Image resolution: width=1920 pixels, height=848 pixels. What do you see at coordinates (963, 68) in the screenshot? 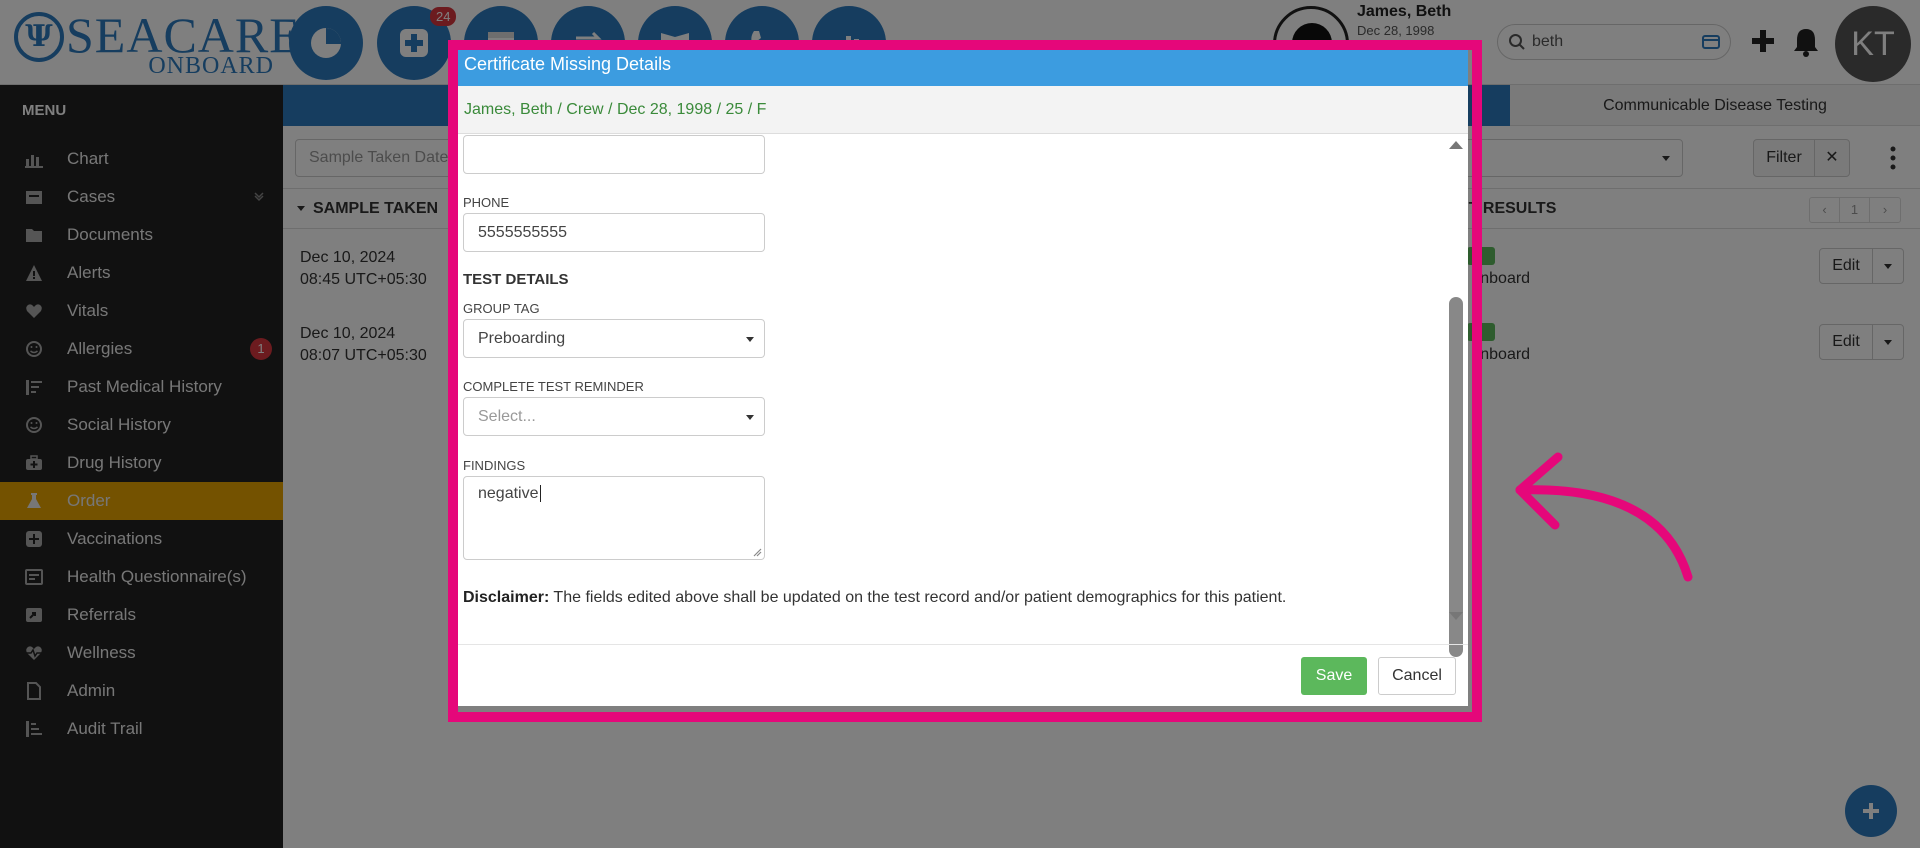
I see `modal-title: Certificate Missing Details` at bounding box center [963, 68].